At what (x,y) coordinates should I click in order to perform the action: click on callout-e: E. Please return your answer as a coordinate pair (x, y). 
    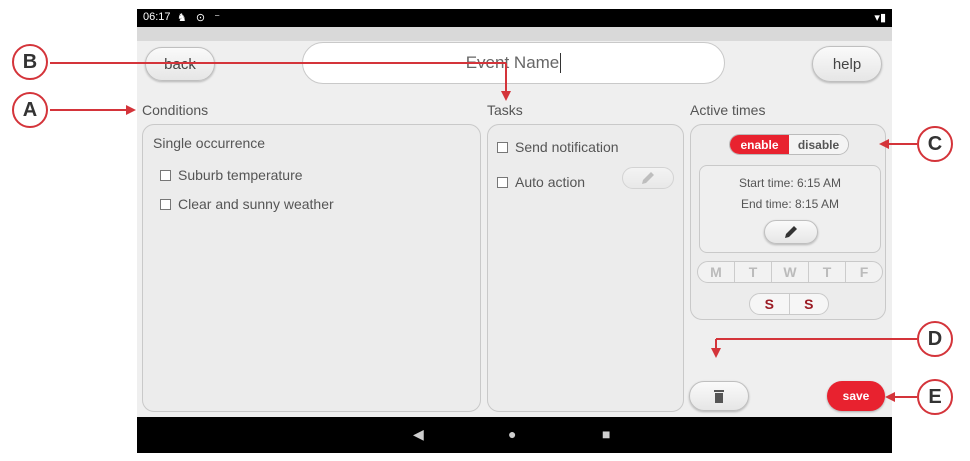
    Looking at the image, I should click on (935, 397).